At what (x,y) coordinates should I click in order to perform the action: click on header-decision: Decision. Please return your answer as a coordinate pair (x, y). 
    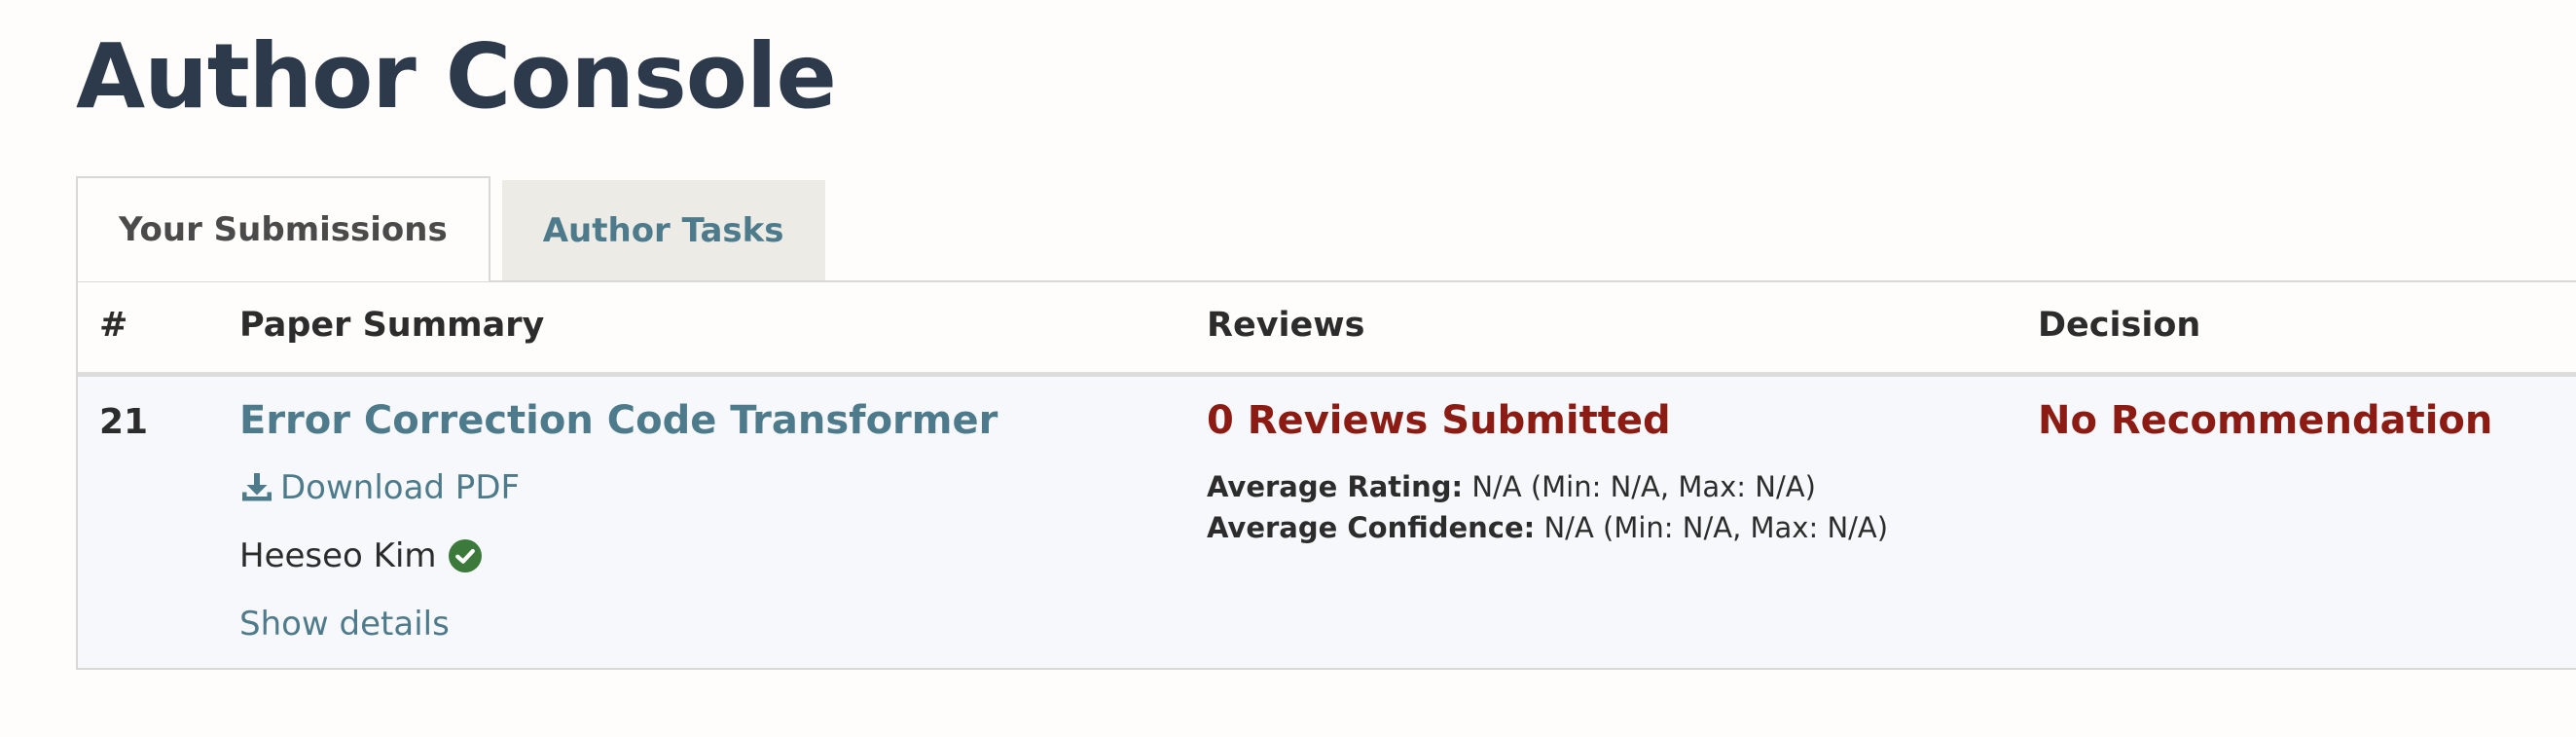
    Looking at the image, I should click on (2119, 325).